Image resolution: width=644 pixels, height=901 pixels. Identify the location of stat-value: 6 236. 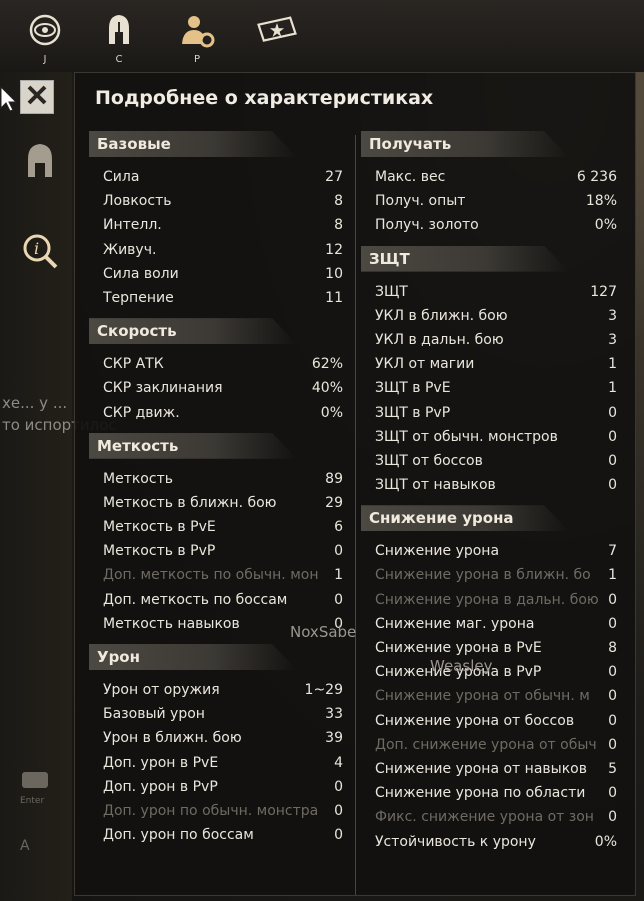
(596, 177).